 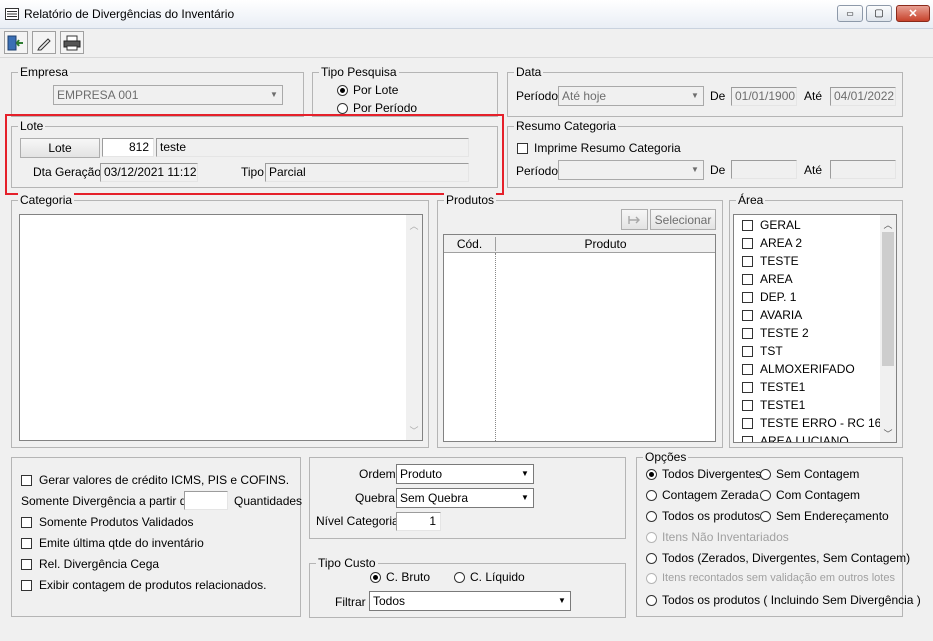 What do you see at coordinates (772, 243) in the screenshot?
I see `area-item: AREA 2` at bounding box center [772, 243].